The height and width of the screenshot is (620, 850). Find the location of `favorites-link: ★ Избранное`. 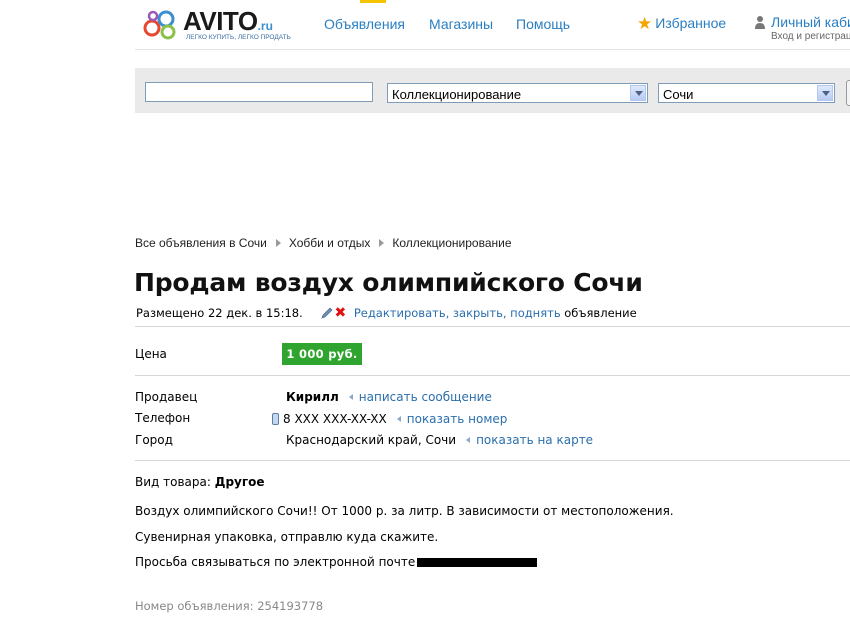

favorites-link: ★ Избранное is located at coordinates (681, 23).